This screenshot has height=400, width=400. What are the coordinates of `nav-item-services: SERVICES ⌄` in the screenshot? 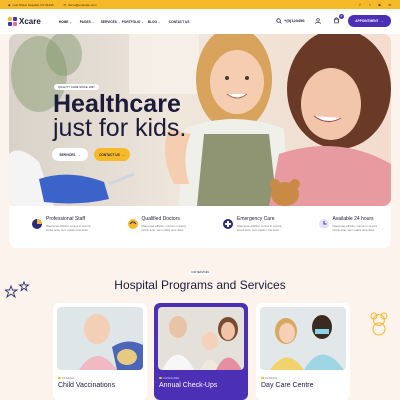 It's located at (111, 22).